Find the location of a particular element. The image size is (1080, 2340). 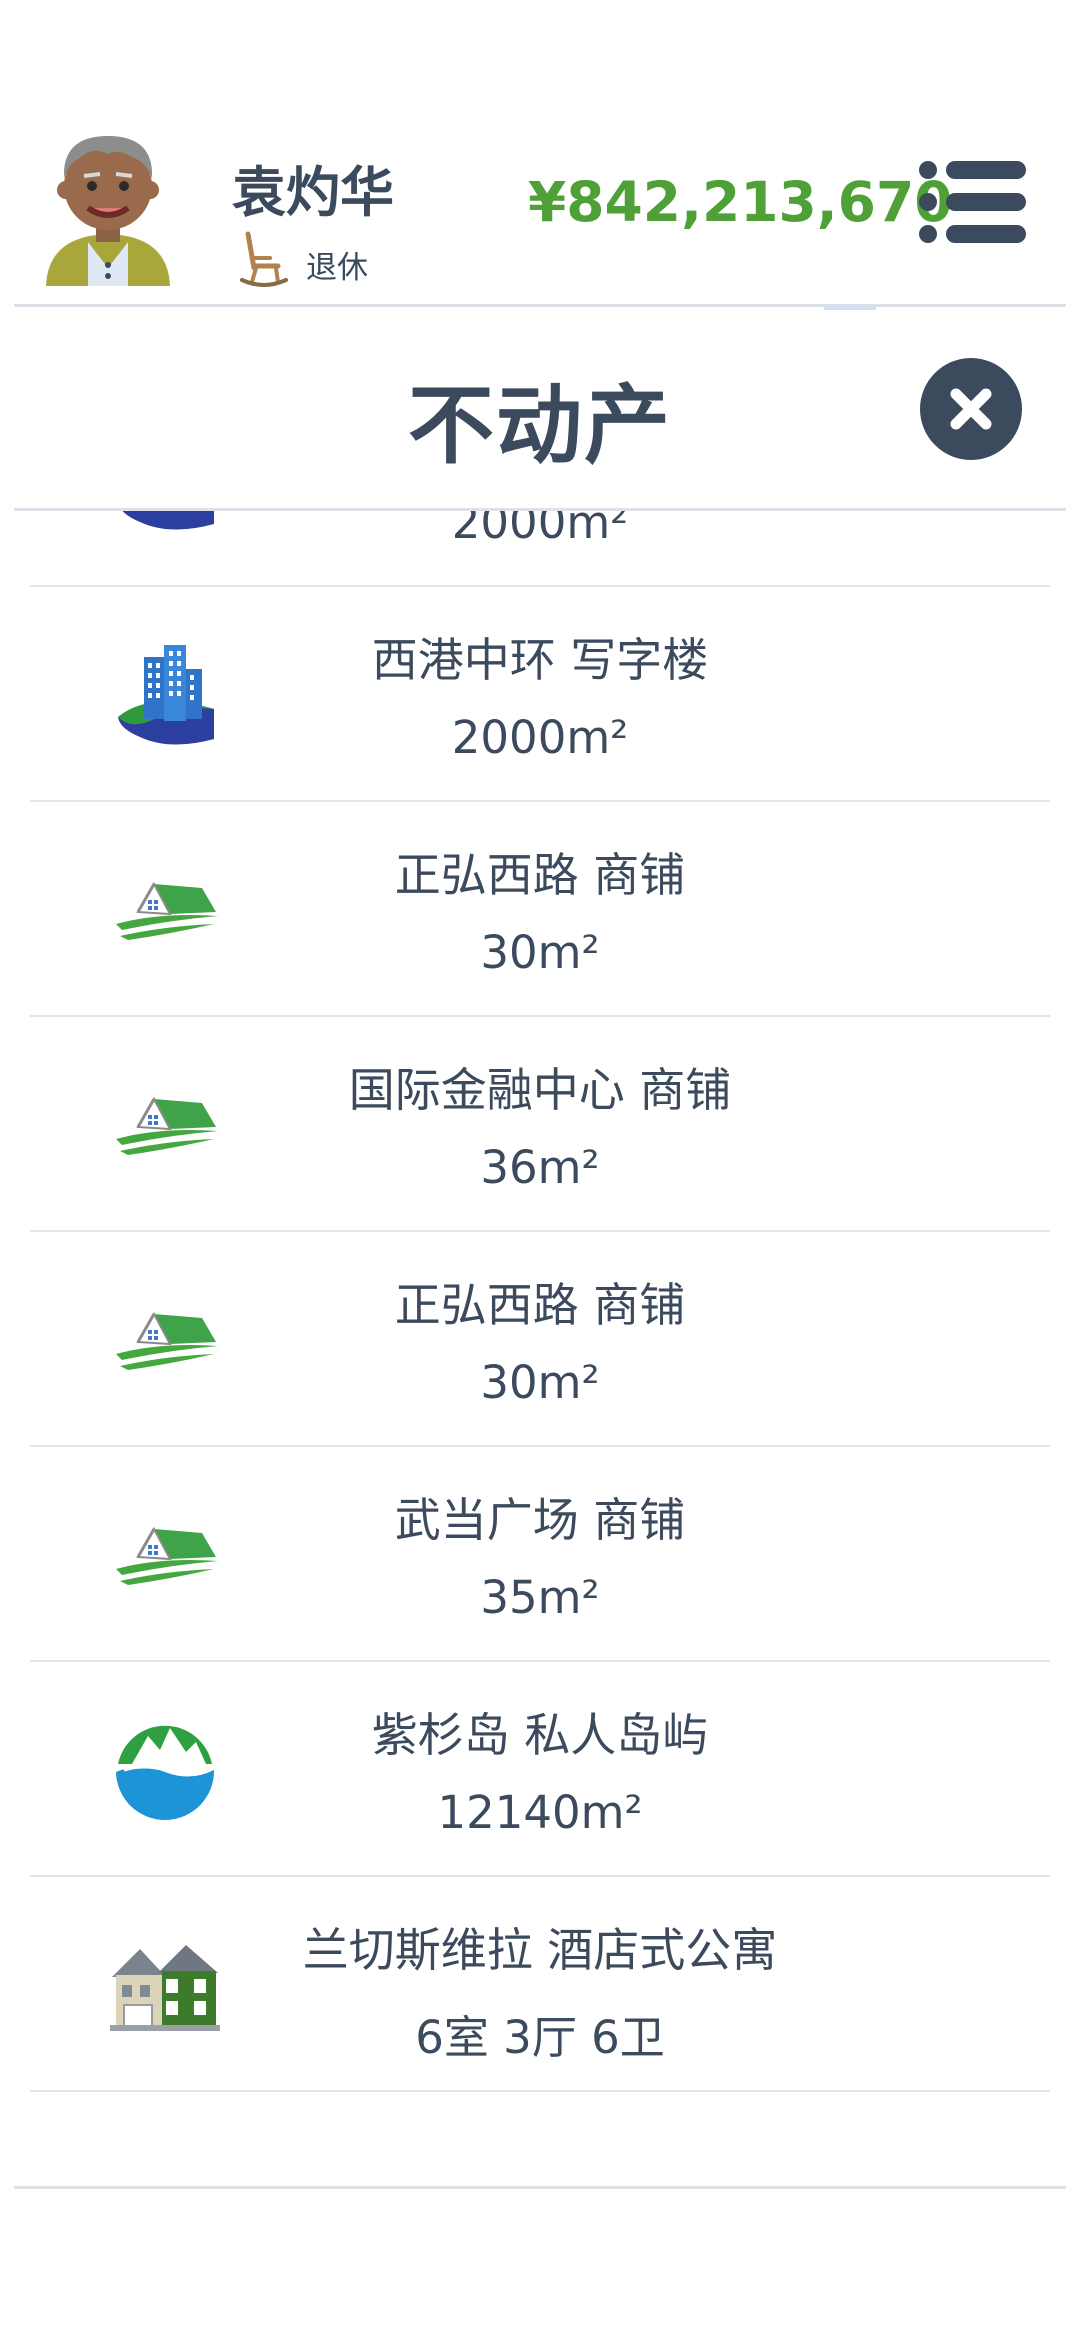

property-item: 武当广场 商铺 35m² is located at coordinates (540, 1554).